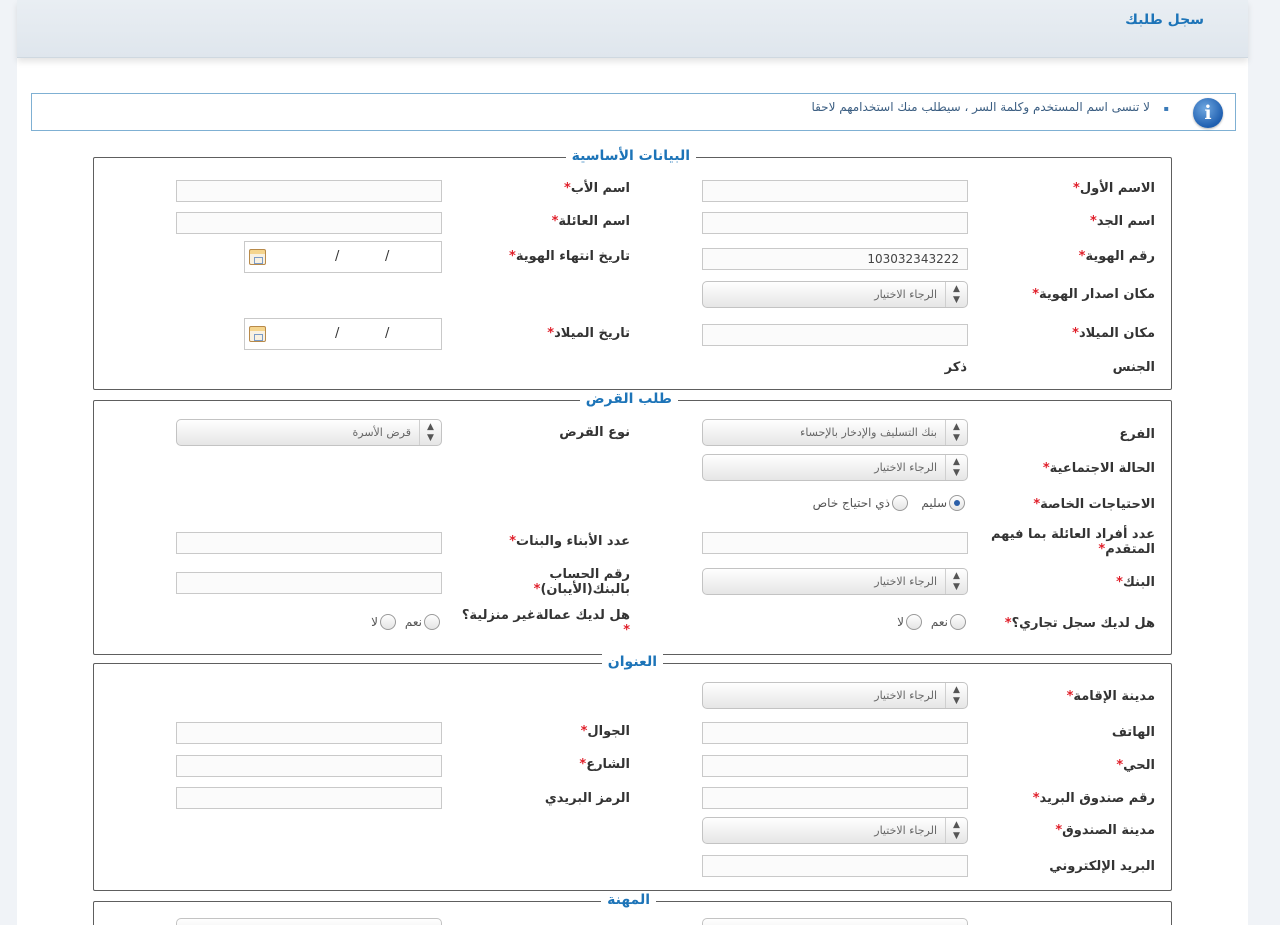  What do you see at coordinates (309, 766) in the screenshot?
I see `street-input` at bounding box center [309, 766].